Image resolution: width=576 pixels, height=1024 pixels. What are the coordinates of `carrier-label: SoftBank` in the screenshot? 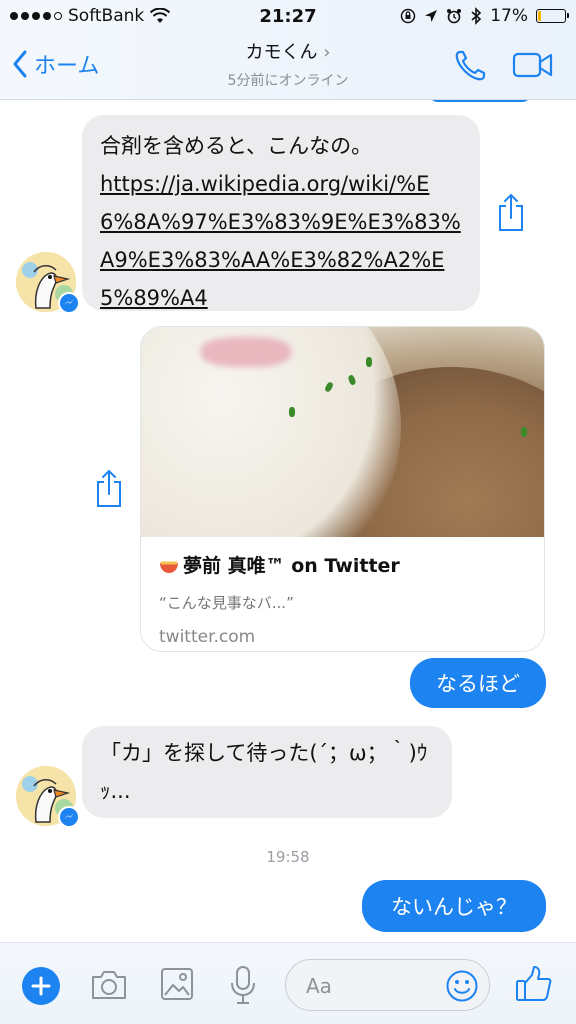 It's located at (106, 16).